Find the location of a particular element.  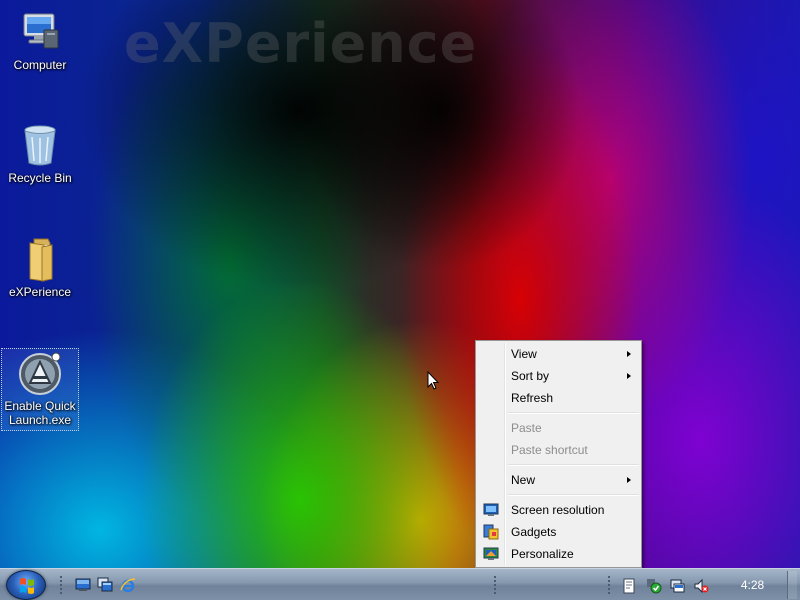

desktop-icon-label: Enable Quick Launch.exe is located at coordinates (40, 413).